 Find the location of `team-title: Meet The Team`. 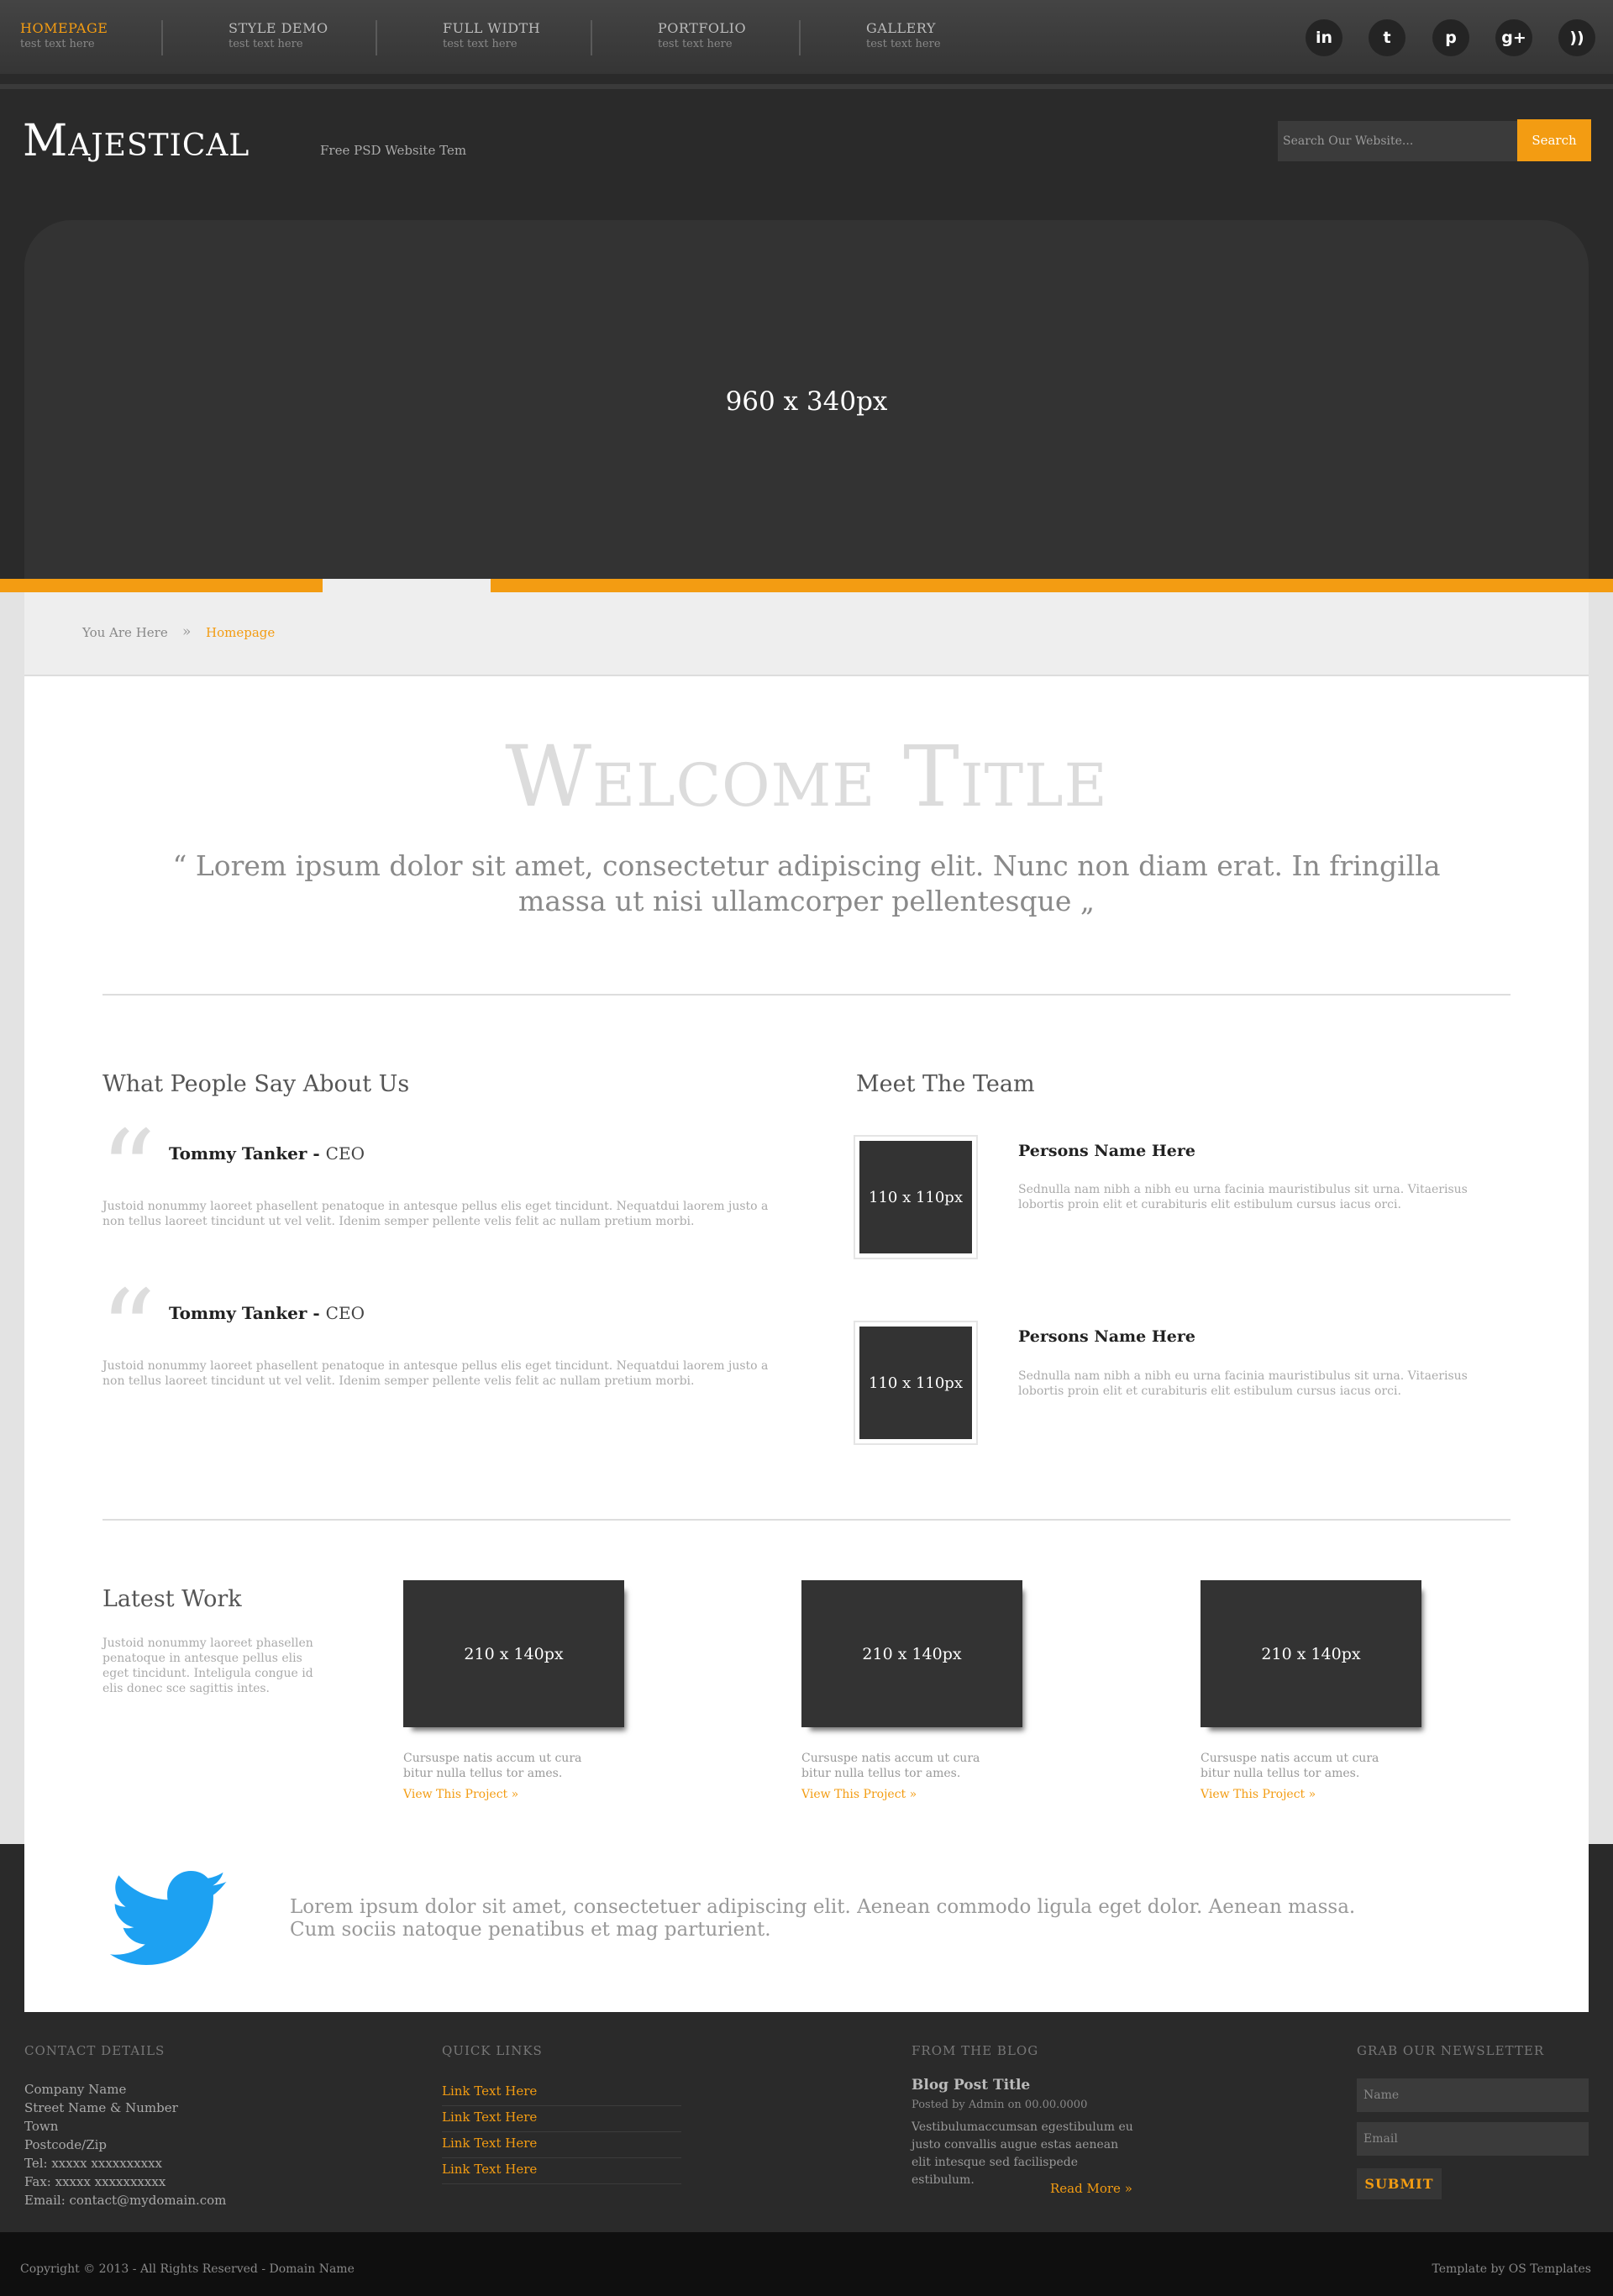

team-title: Meet The Team is located at coordinates (945, 1084).